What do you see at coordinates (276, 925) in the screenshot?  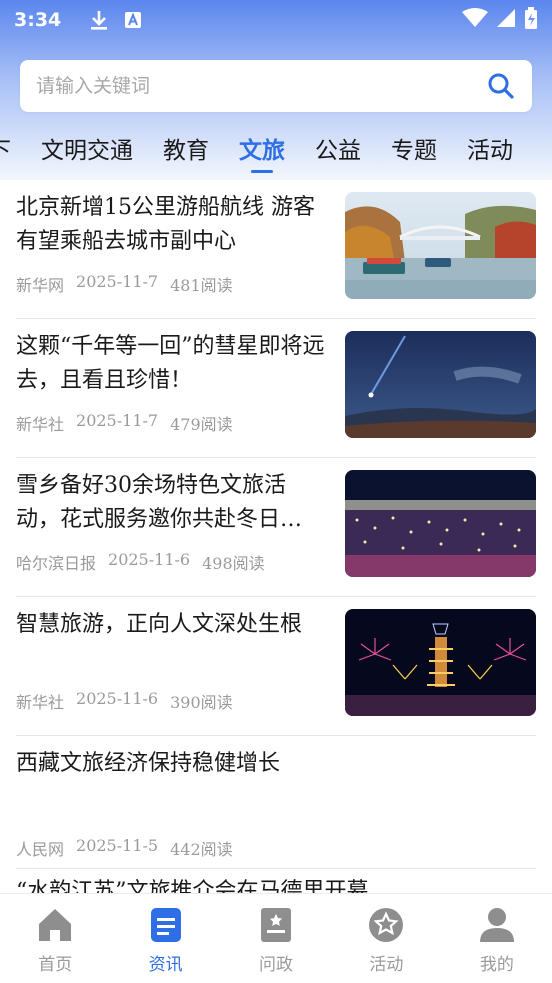 I see `inquiry-icon` at bounding box center [276, 925].